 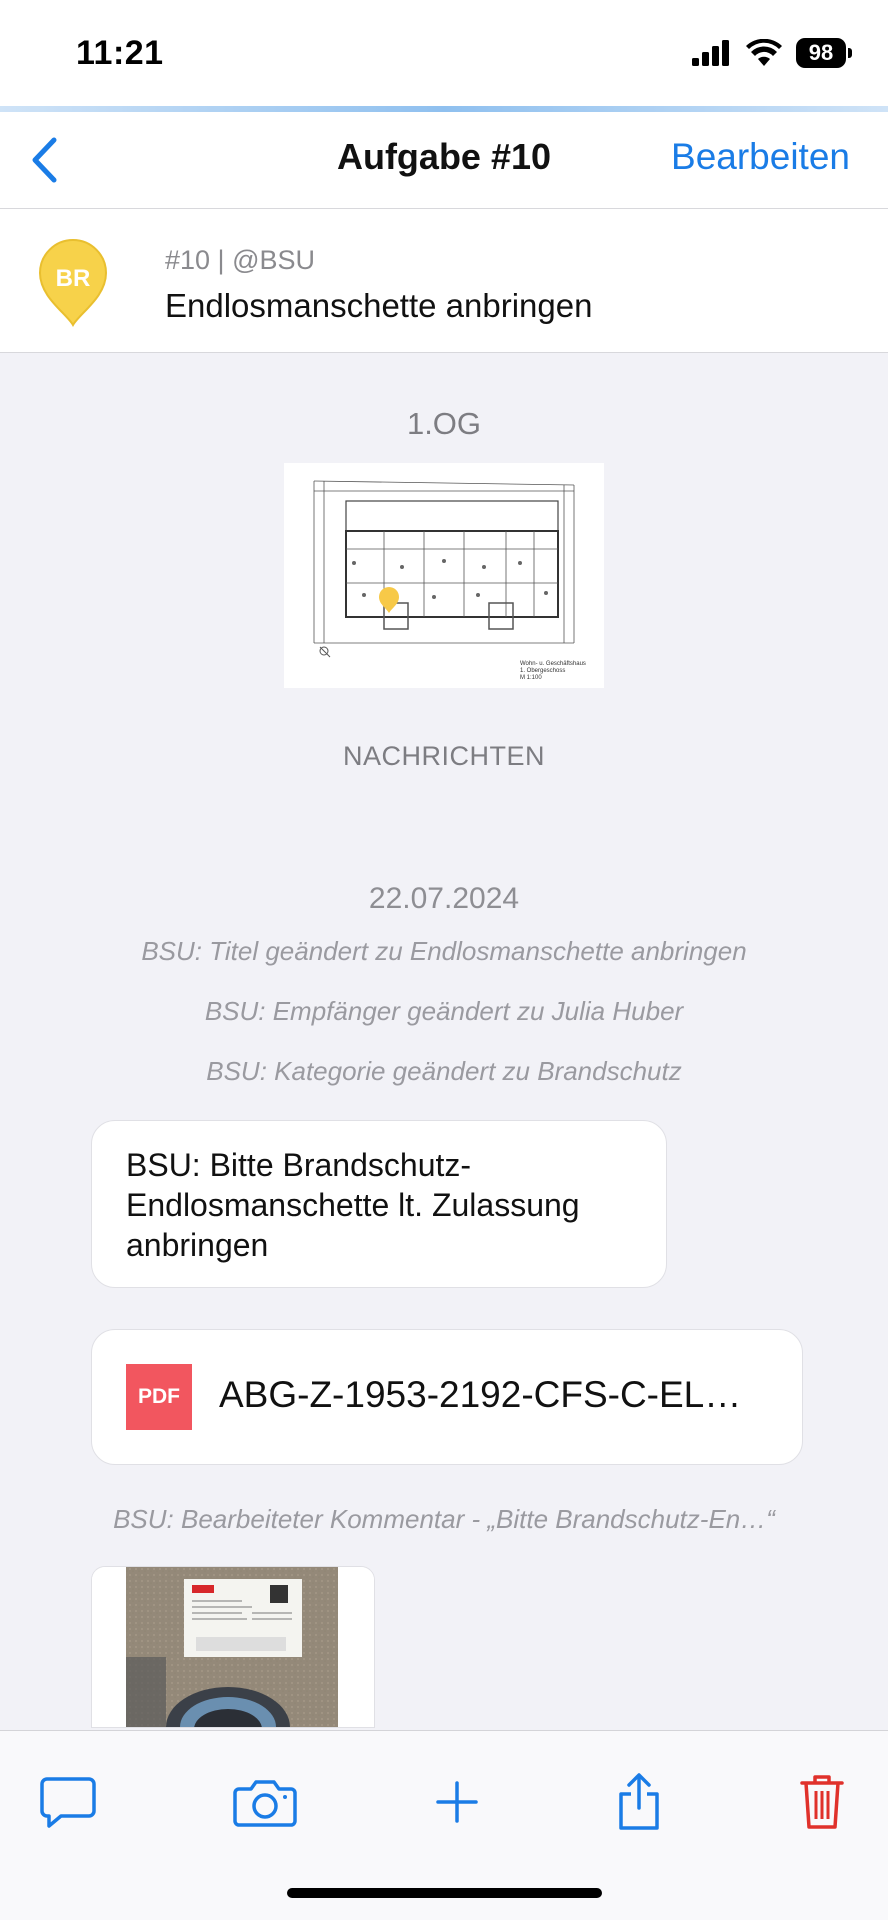 I want to click on camera-icon, so click(x=265, y=1803).